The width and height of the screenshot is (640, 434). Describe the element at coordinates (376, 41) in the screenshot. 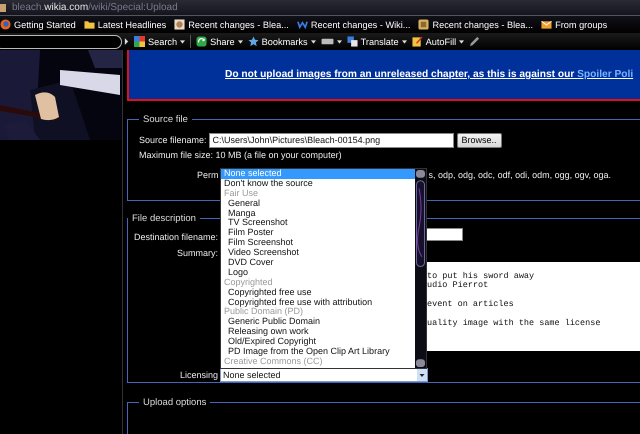

I see `toolbar-button: Translate` at that location.